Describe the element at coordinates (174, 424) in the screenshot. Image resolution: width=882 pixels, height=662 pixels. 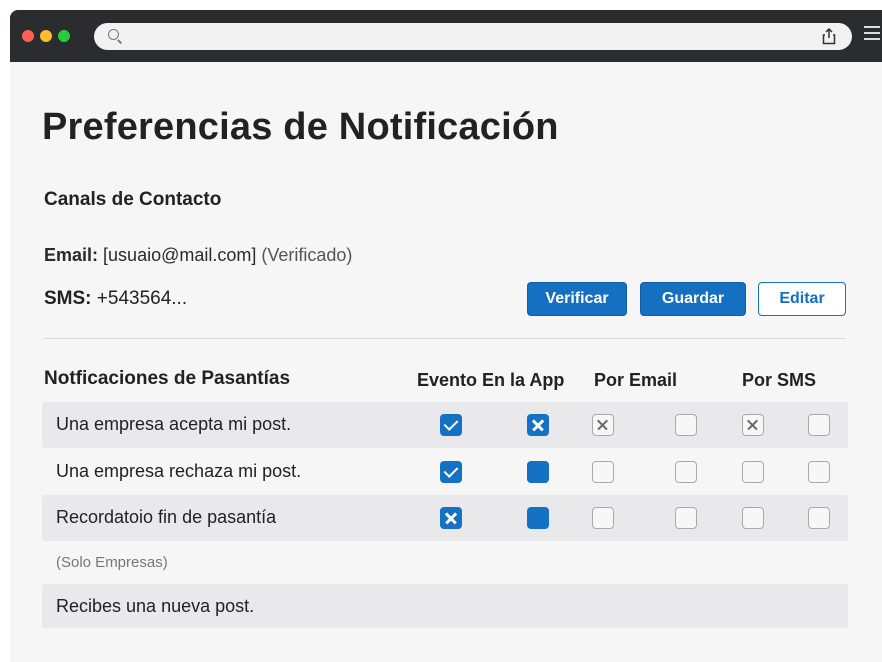
I see `row-label: Una empresa acepta mi post.` at that location.